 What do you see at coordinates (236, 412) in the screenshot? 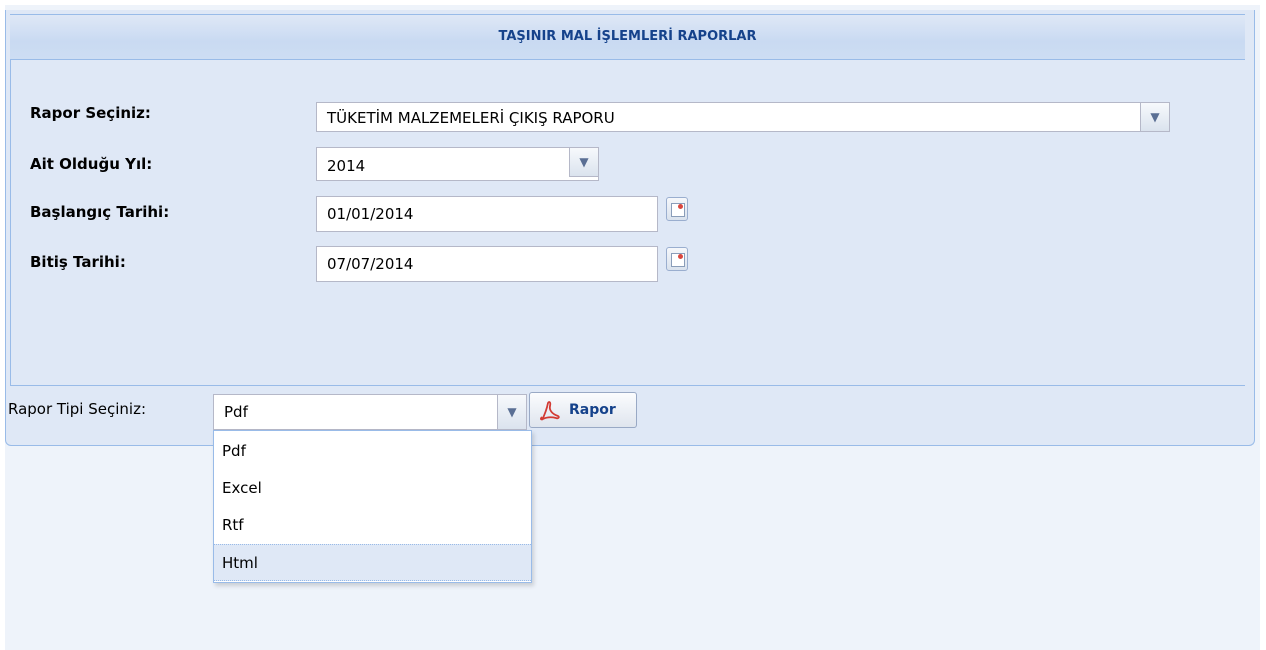
I see `rapor-tipi-value: Pdf` at bounding box center [236, 412].